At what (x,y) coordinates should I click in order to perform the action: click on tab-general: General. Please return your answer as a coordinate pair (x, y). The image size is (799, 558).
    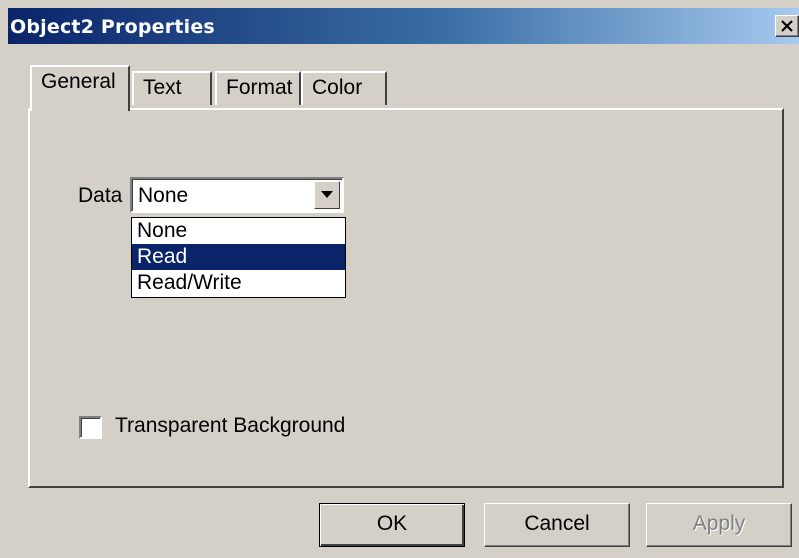
    Looking at the image, I should click on (80, 88).